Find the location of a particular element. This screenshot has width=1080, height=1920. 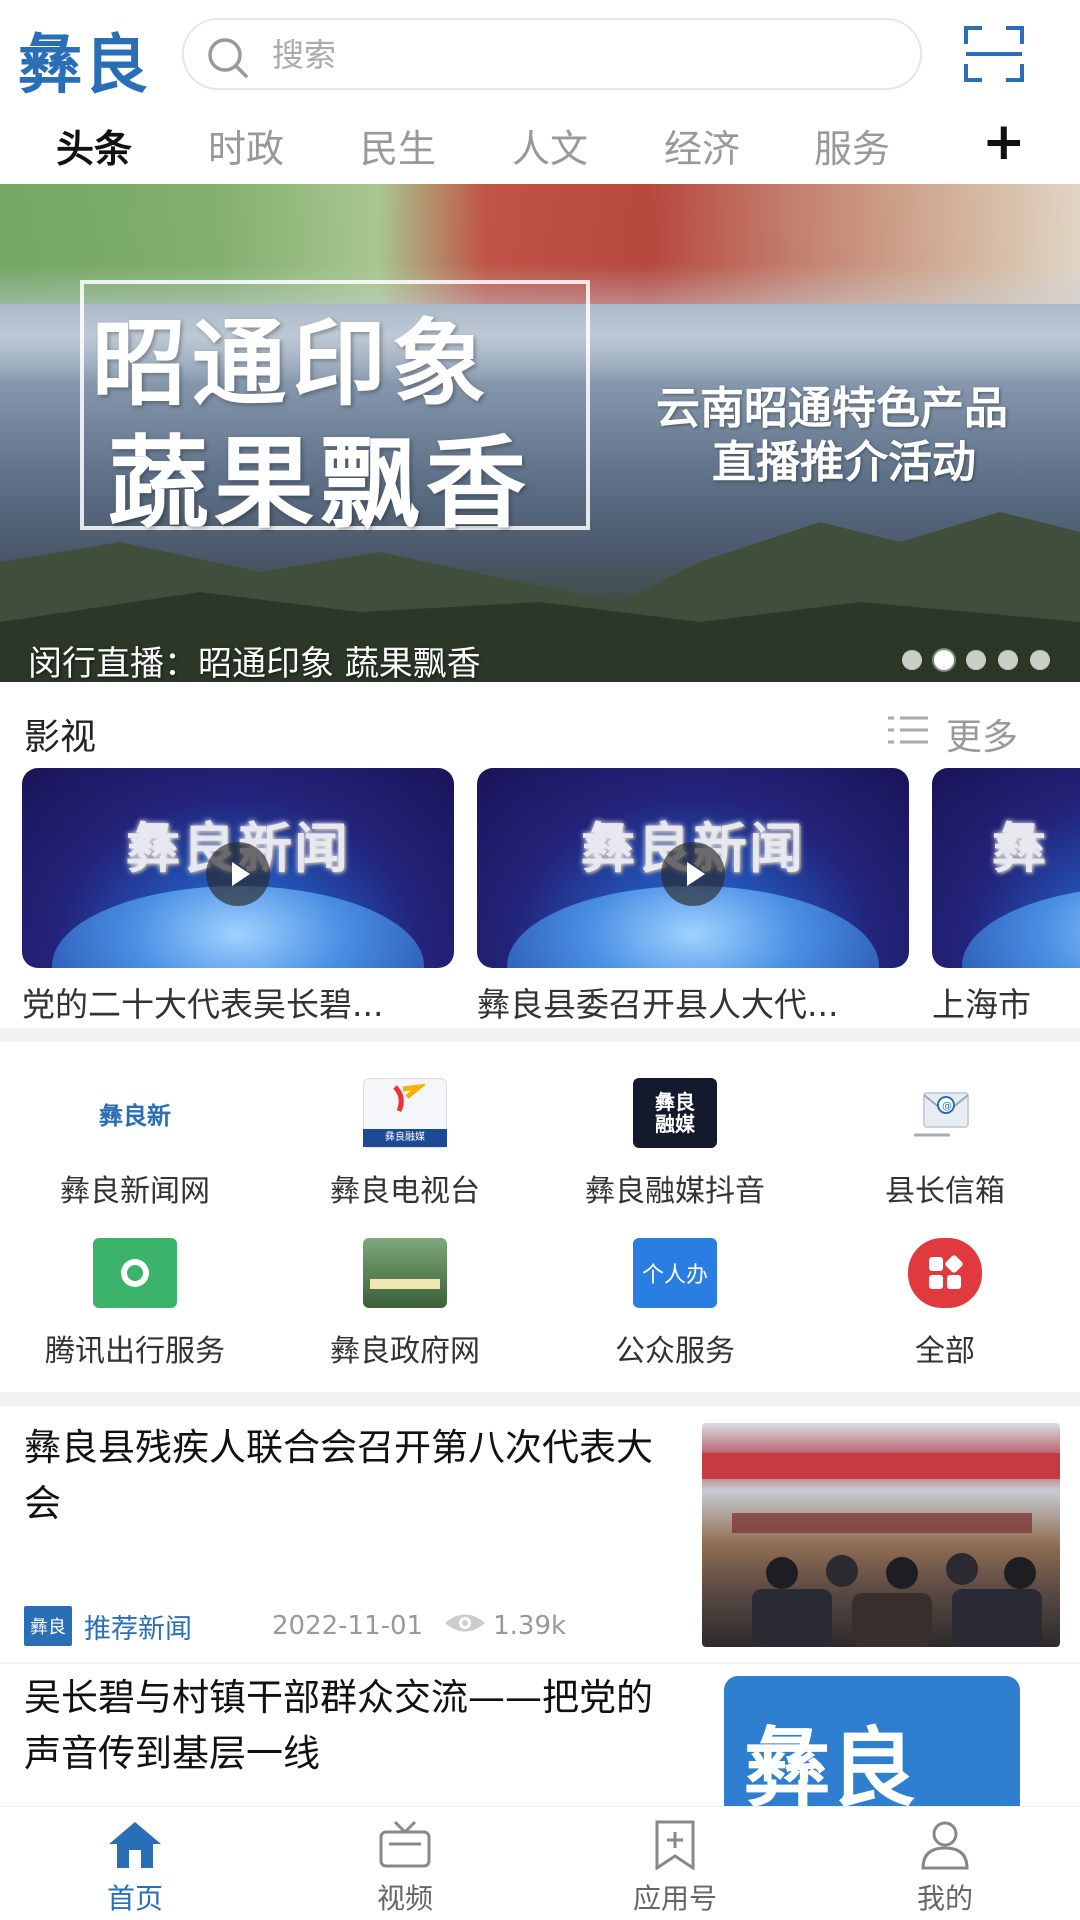

nav-label: 视频 is located at coordinates (404, 1898).